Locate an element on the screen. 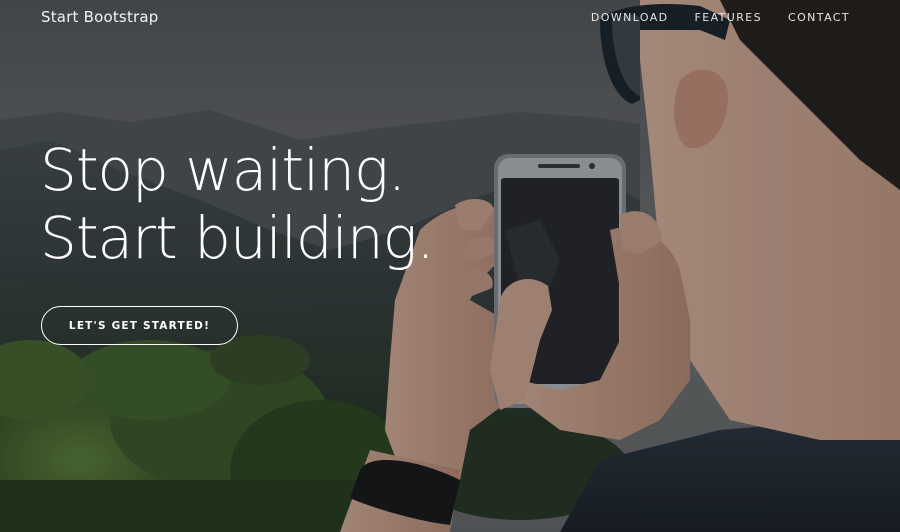 Image resolution: width=900 pixels, height=532 pixels. brand-link: Start Bootstrap is located at coordinates (100, 17).